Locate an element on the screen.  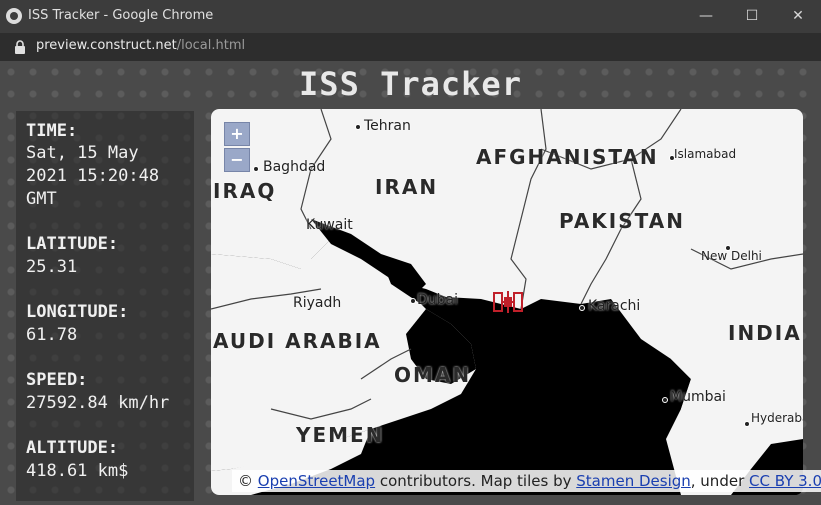
city-label-dubai: Dubai is located at coordinates (438, 300).